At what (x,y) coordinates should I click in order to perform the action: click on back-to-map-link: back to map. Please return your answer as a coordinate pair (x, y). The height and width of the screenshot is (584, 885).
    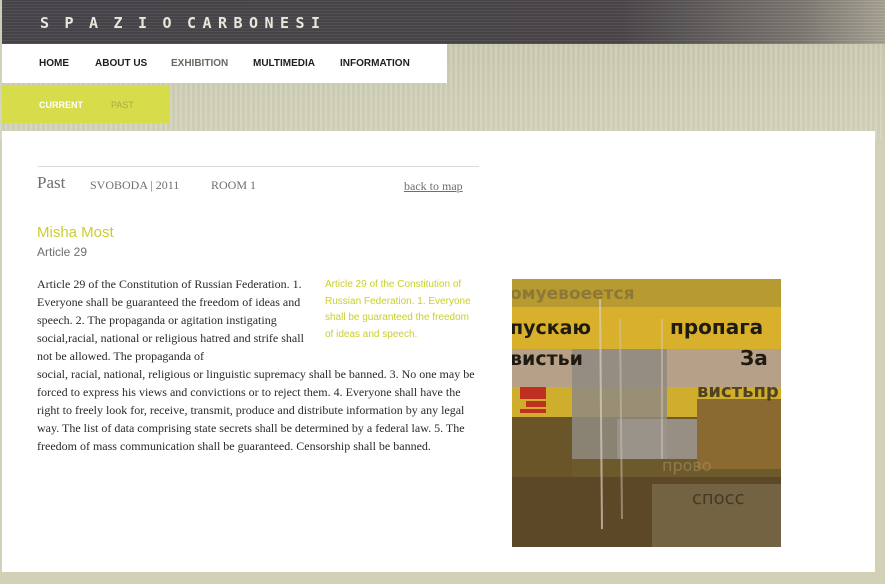
    Looking at the image, I should click on (433, 186).